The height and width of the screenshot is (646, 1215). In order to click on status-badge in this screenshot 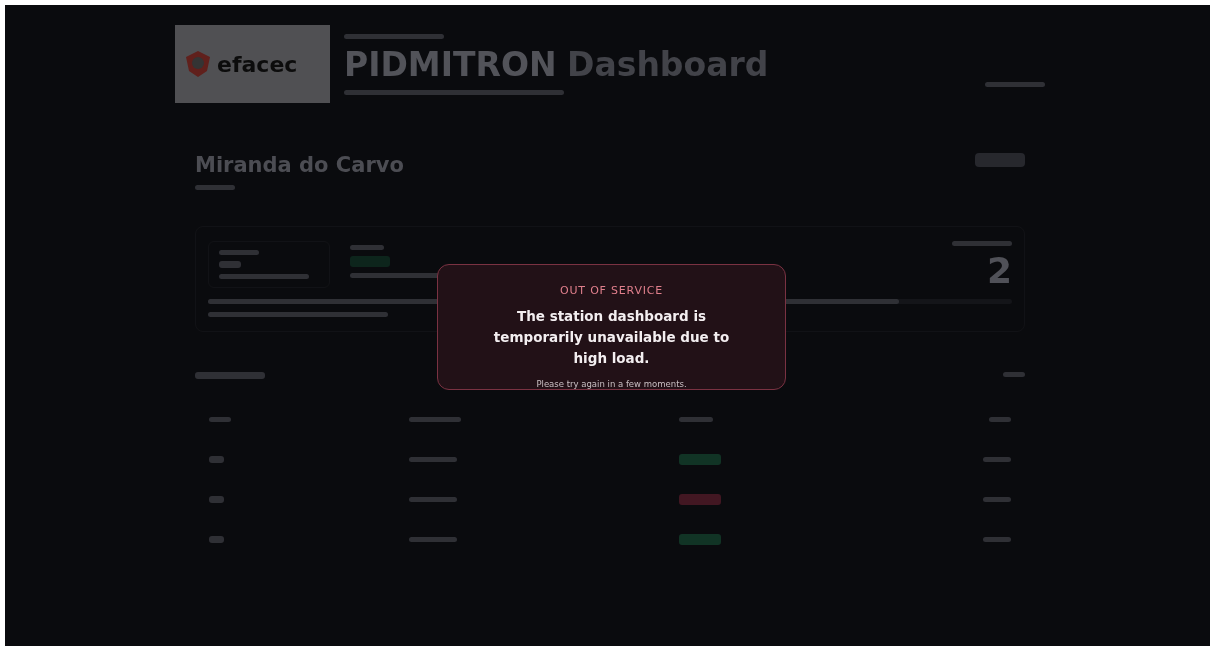, I will do `click(370, 261)`.